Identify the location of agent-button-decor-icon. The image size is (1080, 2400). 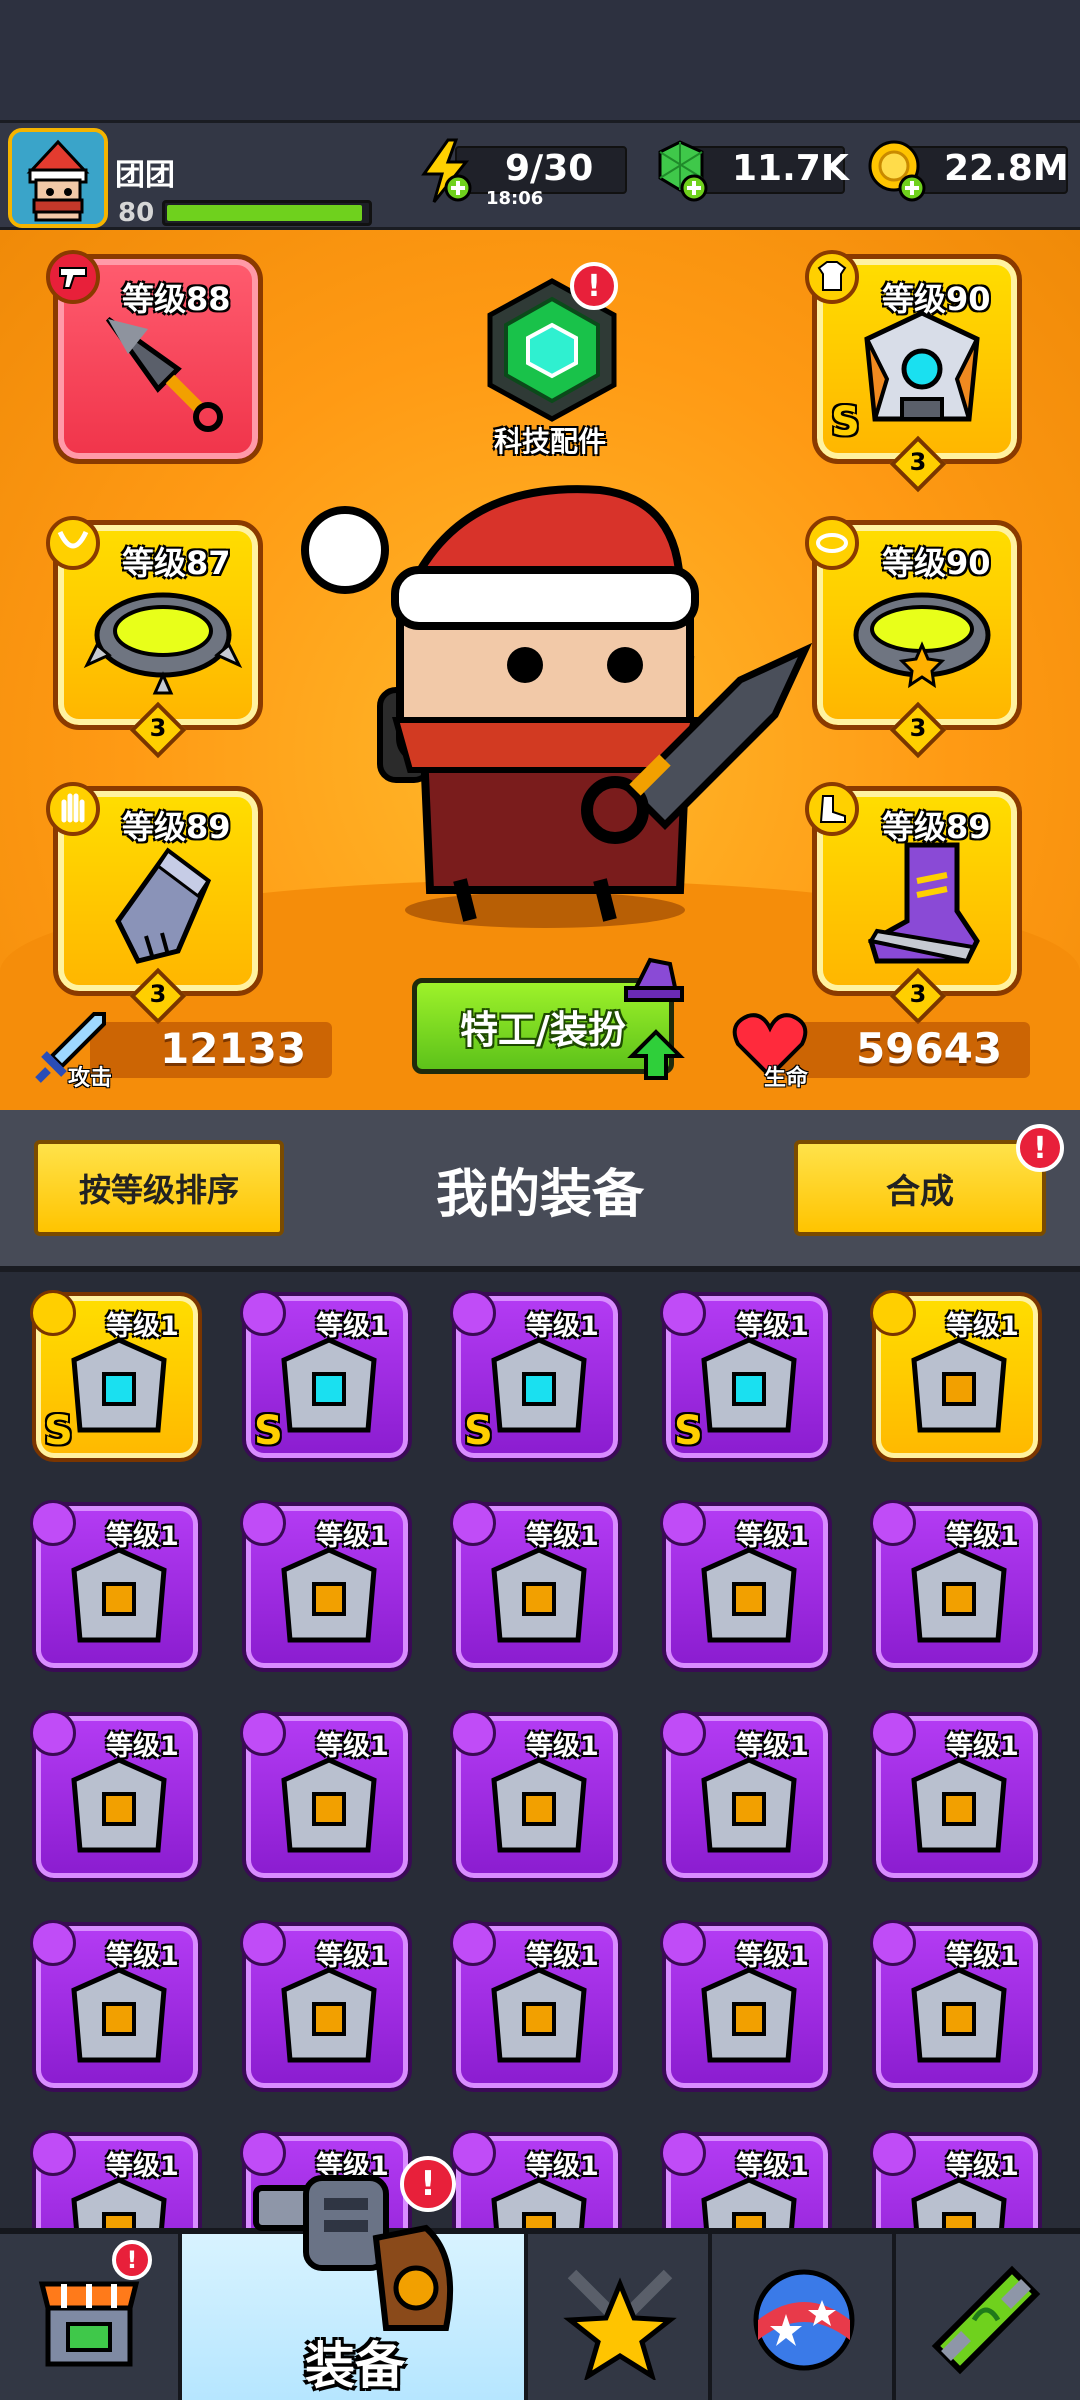
(654, 1018).